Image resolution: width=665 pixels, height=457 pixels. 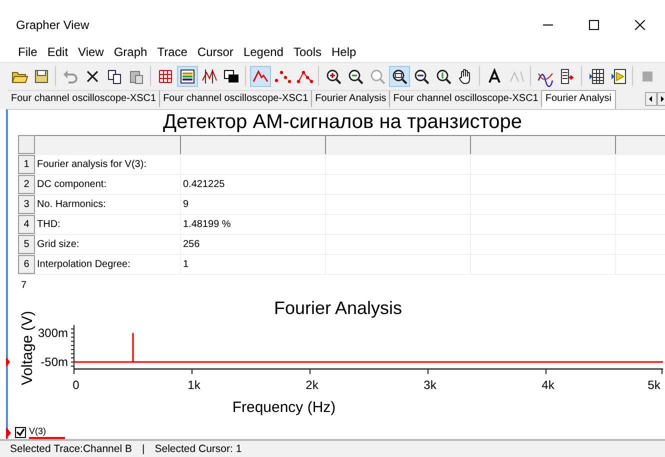 What do you see at coordinates (338, 308) in the screenshot?
I see `chart-title: Fourier Analysis` at bounding box center [338, 308].